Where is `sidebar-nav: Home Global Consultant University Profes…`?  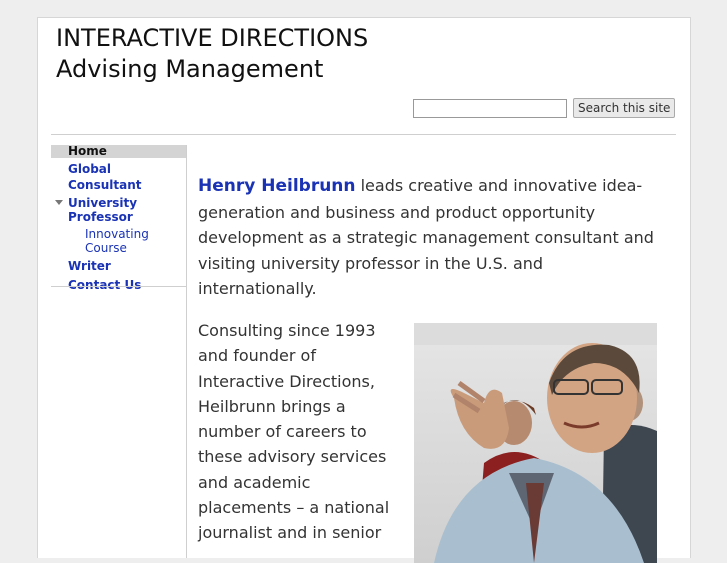
sidebar-nav: Home Global Consultant University Profes… is located at coordinates (118, 219).